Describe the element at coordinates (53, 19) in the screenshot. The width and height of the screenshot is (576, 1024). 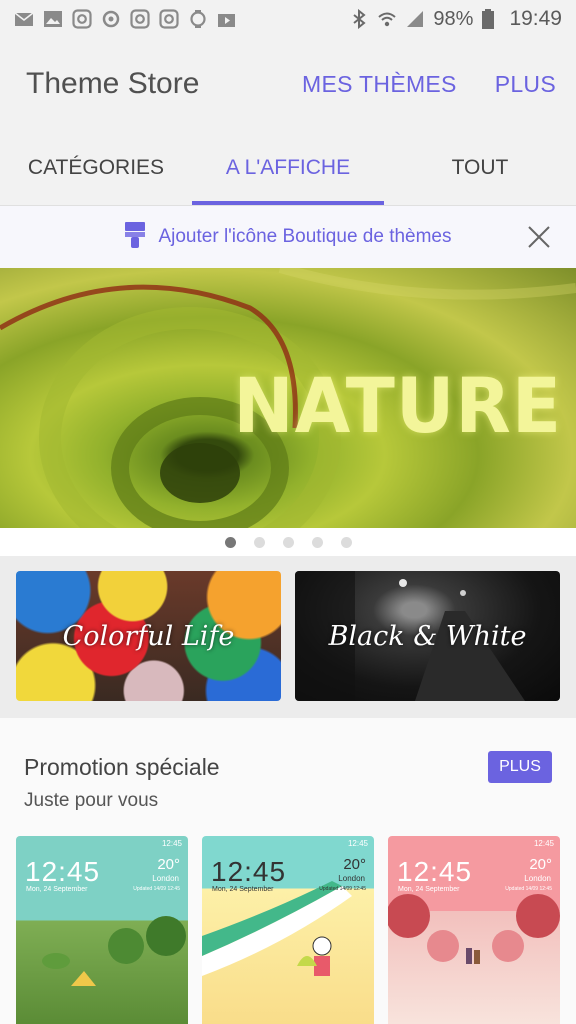
I see `gallery-icon` at that location.